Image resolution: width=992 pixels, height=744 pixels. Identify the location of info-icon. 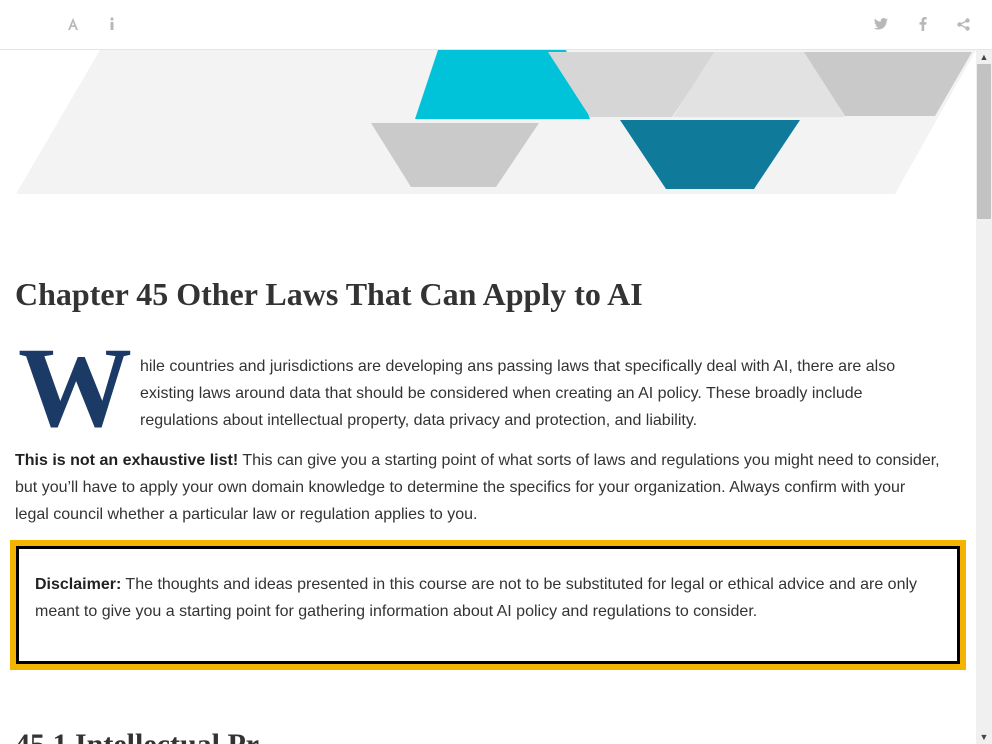
(112, 24).